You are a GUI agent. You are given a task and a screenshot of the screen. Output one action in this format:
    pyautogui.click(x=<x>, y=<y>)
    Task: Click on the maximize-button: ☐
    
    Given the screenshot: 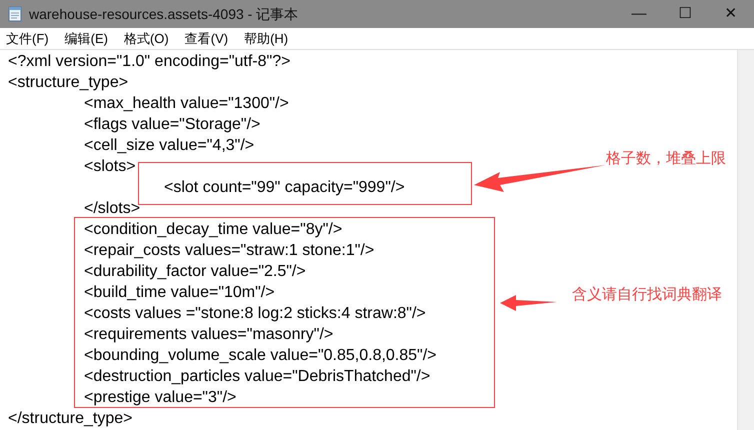 What is the action you would take?
    pyautogui.click(x=685, y=14)
    